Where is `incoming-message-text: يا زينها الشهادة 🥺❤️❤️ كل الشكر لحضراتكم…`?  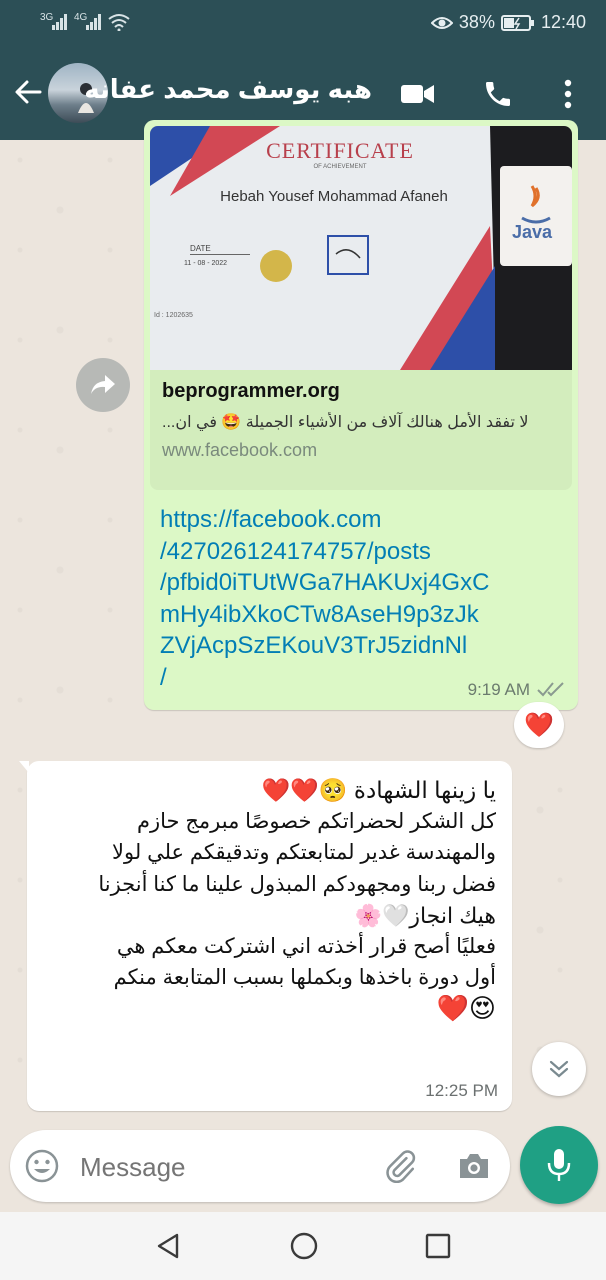 incoming-message-text: يا زينها الشهادة 🥺❤️❤️ كل الشكر لحضراتكم… is located at coordinates (266, 900).